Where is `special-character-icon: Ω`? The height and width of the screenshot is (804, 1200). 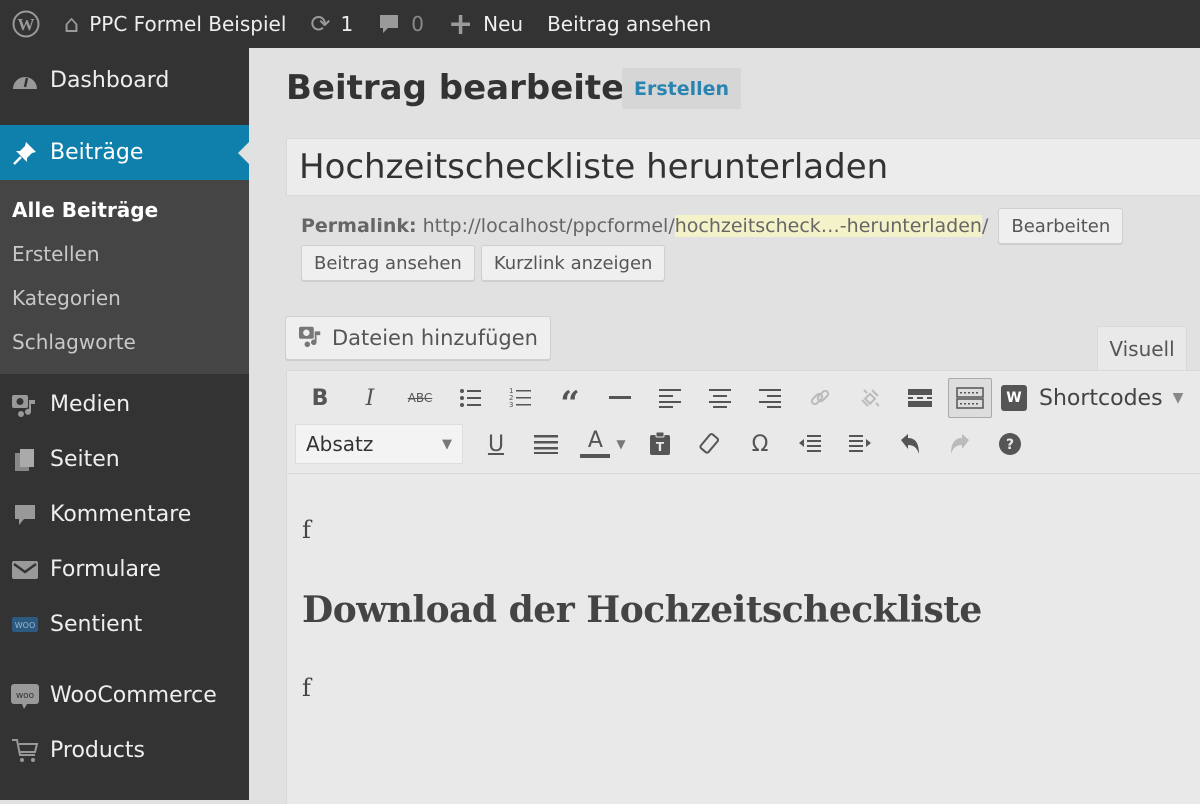 special-character-icon: Ω is located at coordinates (760, 444).